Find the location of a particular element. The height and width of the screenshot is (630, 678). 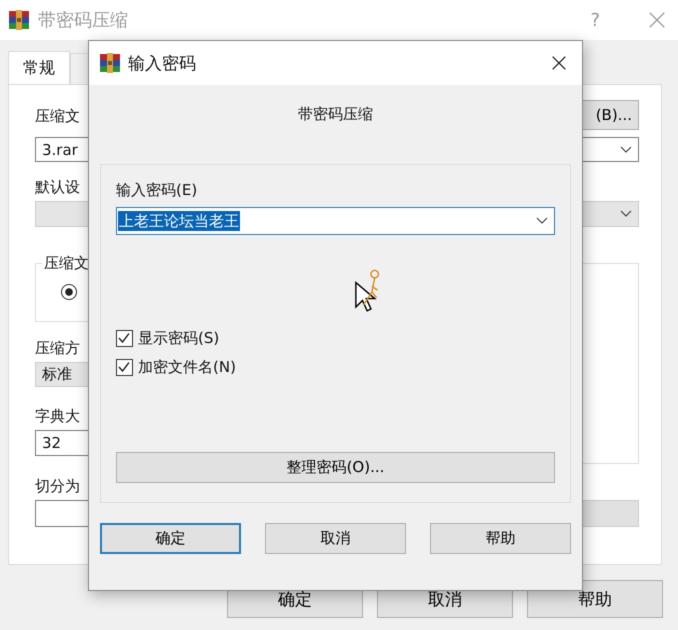

field-label: 默认设 is located at coordinates (57, 187).